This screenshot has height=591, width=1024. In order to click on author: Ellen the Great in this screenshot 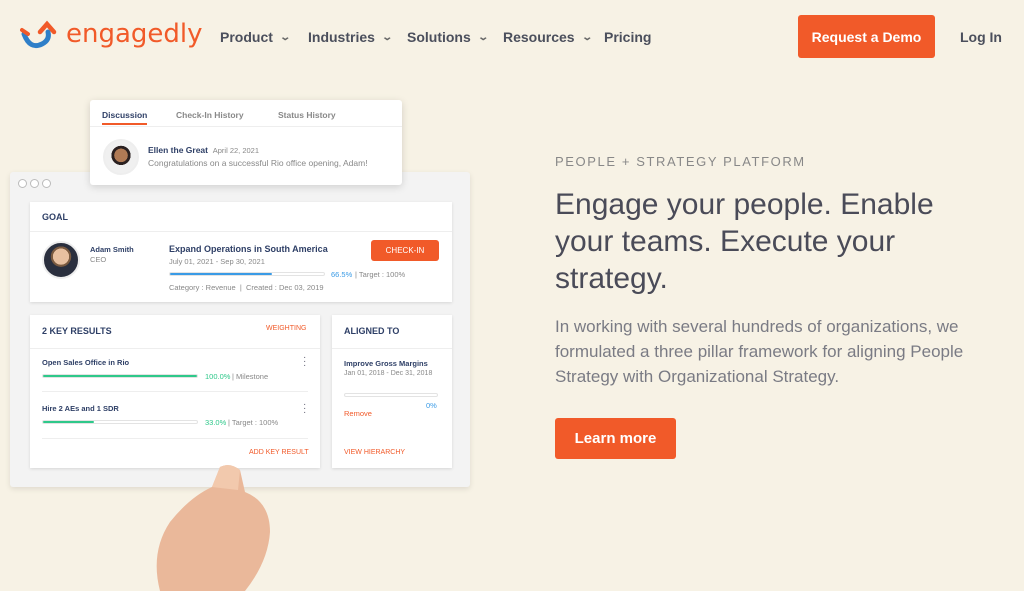, I will do `click(178, 150)`.